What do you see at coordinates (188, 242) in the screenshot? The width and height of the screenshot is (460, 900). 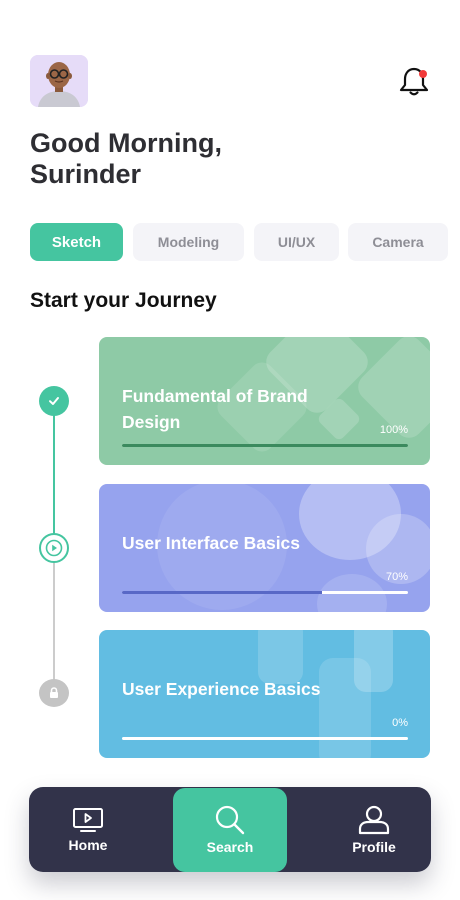 I see `tab-modeling: Modeling` at bounding box center [188, 242].